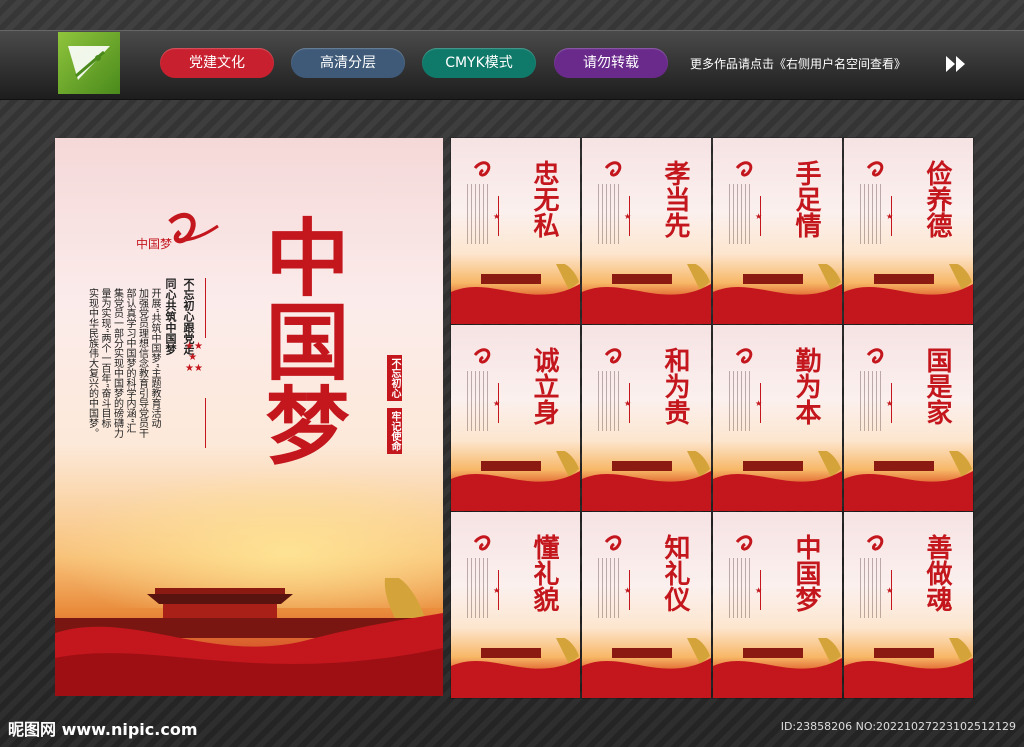 The image size is (1024, 747). What do you see at coordinates (348, 63) in the screenshot?
I see `tag-hd-layers: 高清分层` at bounding box center [348, 63].